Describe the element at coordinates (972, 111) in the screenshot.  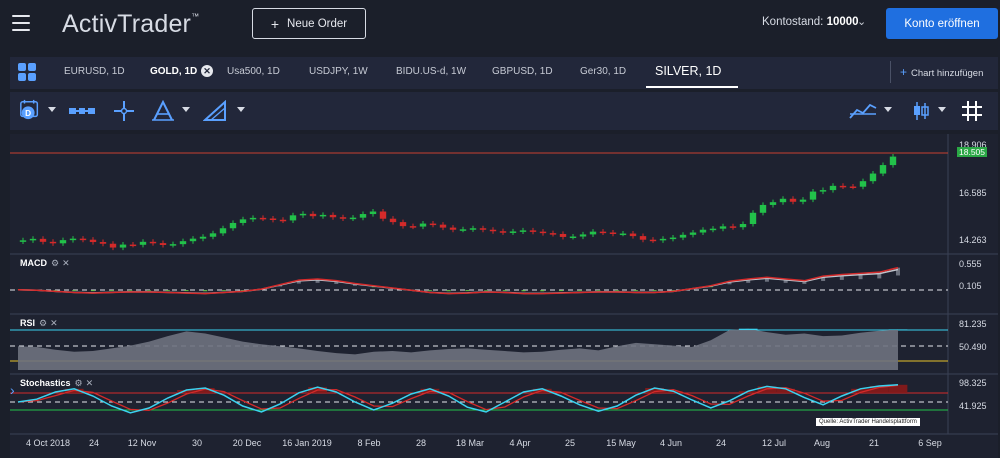
I see `grid-icon` at that location.